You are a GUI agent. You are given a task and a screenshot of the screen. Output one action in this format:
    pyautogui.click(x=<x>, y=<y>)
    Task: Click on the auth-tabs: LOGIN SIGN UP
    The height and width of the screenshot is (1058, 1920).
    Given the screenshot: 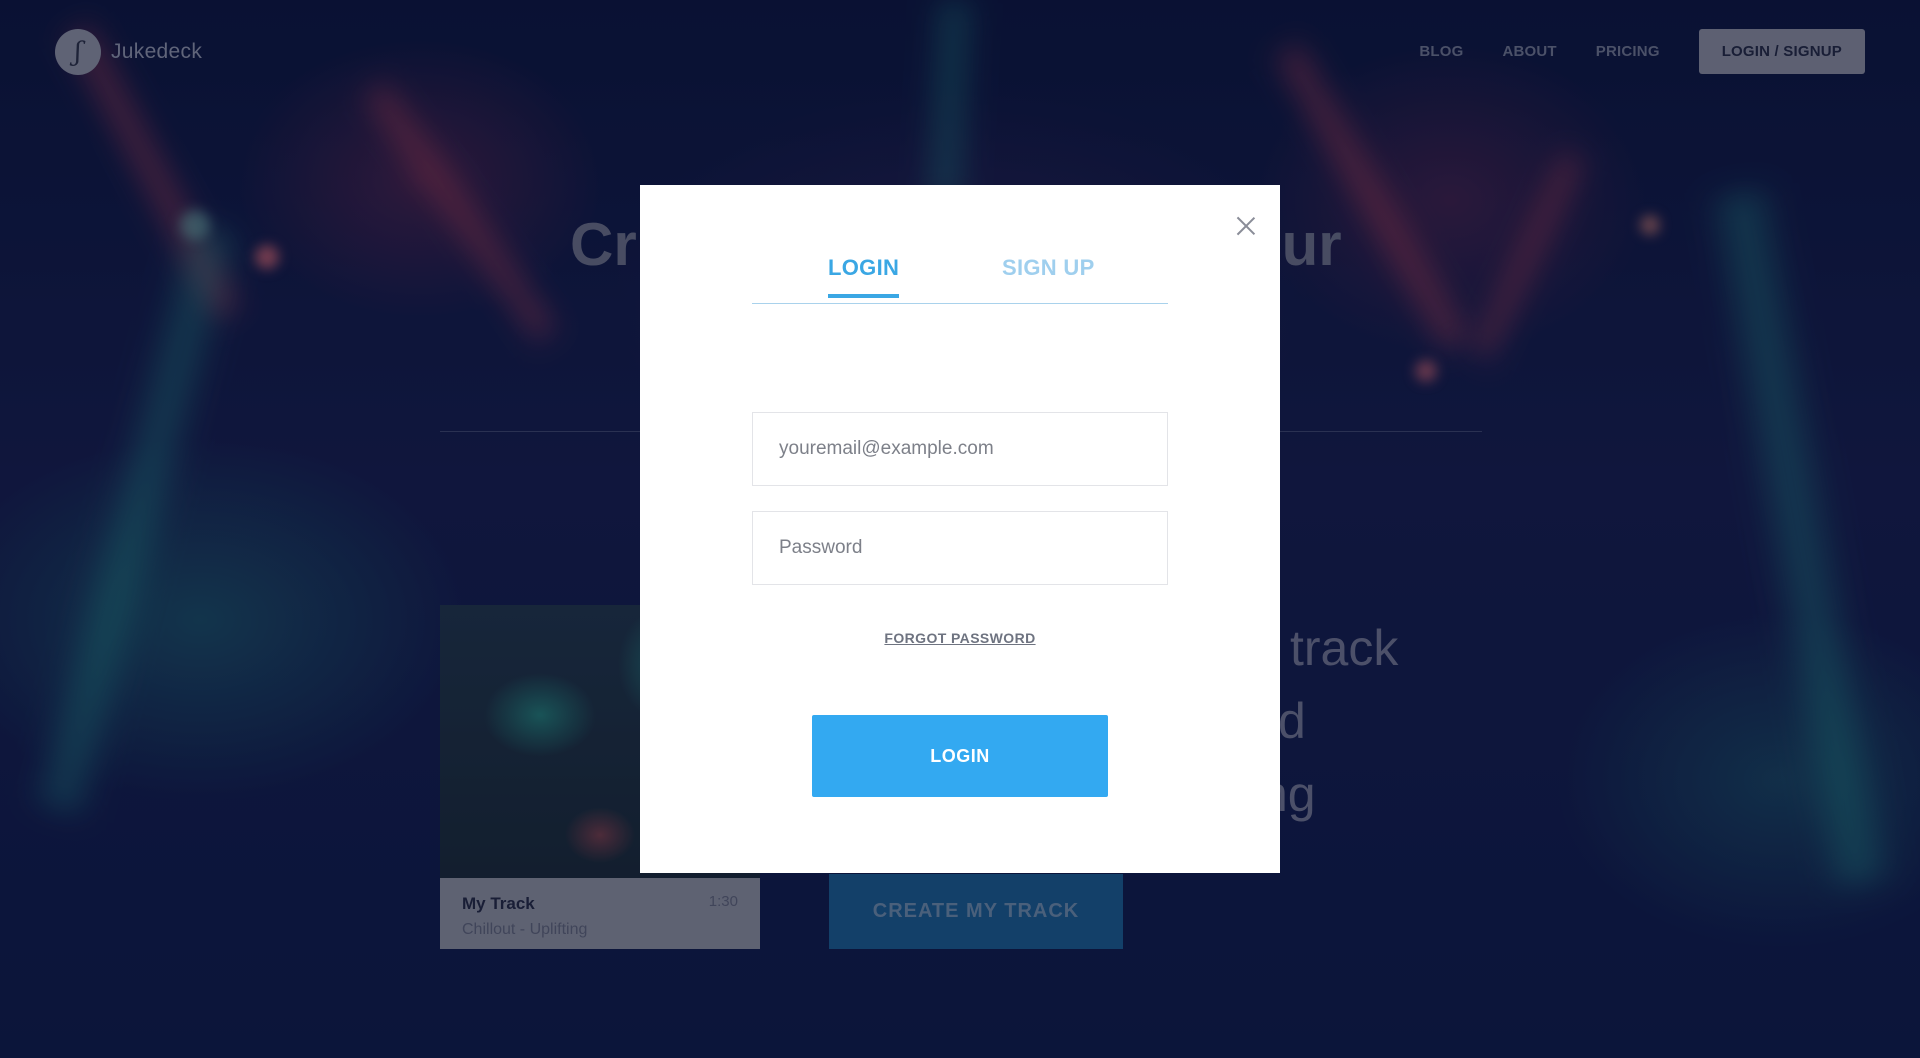 What is the action you would take?
    pyautogui.click(x=960, y=279)
    